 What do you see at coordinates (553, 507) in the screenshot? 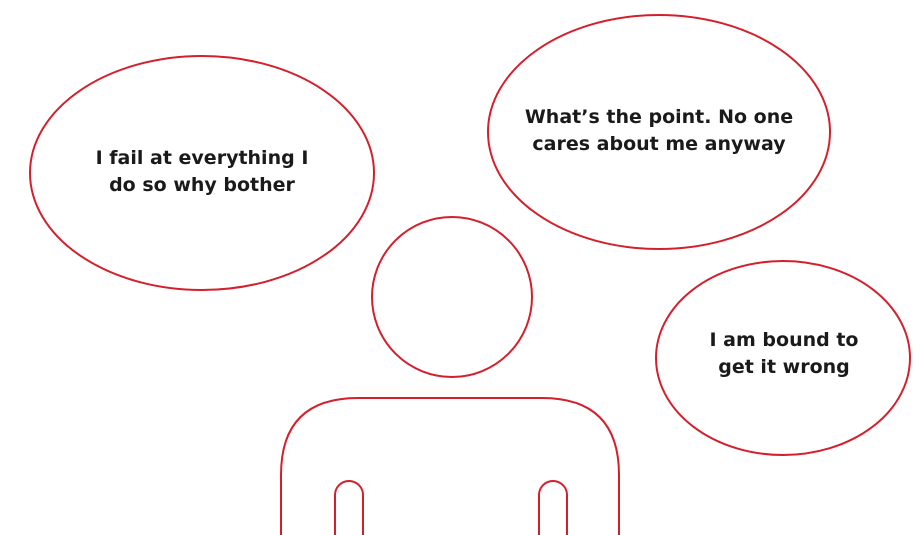
I see `person-right-arm` at bounding box center [553, 507].